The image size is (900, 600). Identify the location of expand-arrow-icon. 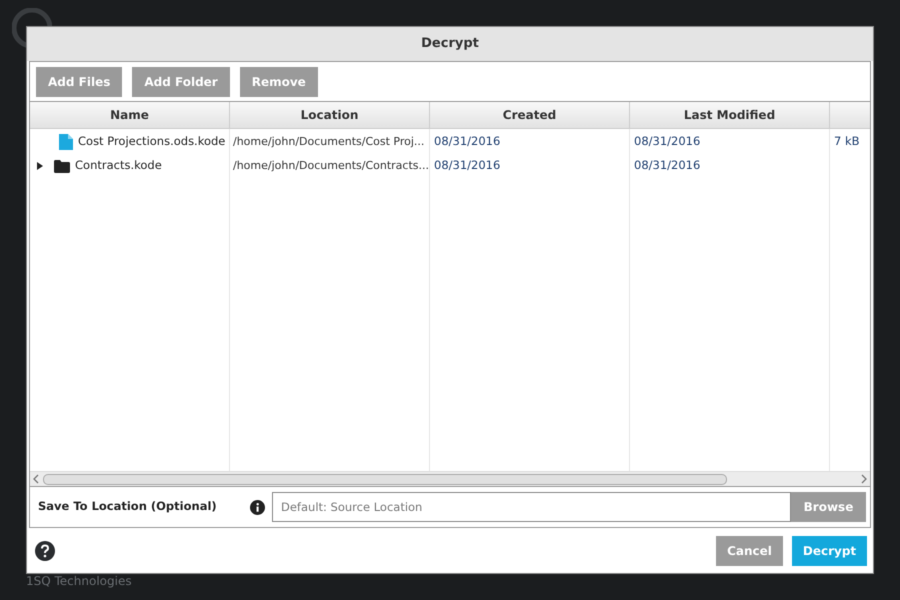
(40, 166).